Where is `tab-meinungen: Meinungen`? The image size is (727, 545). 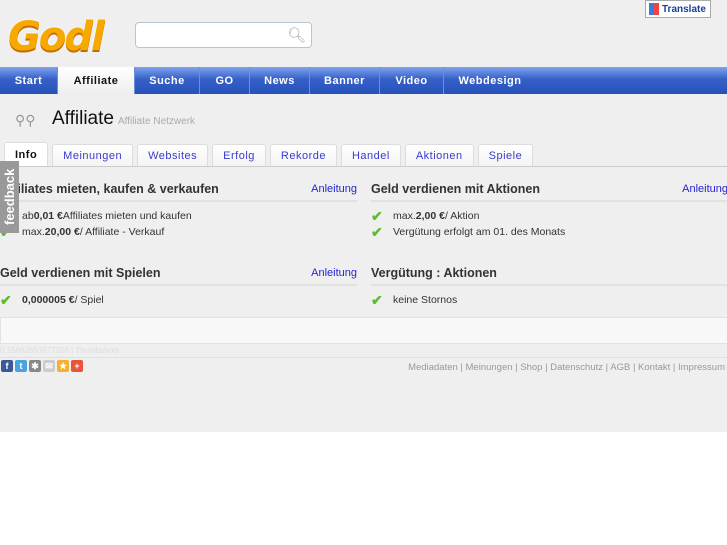 tab-meinungen: Meinungen is located at coordinates (93, 155).